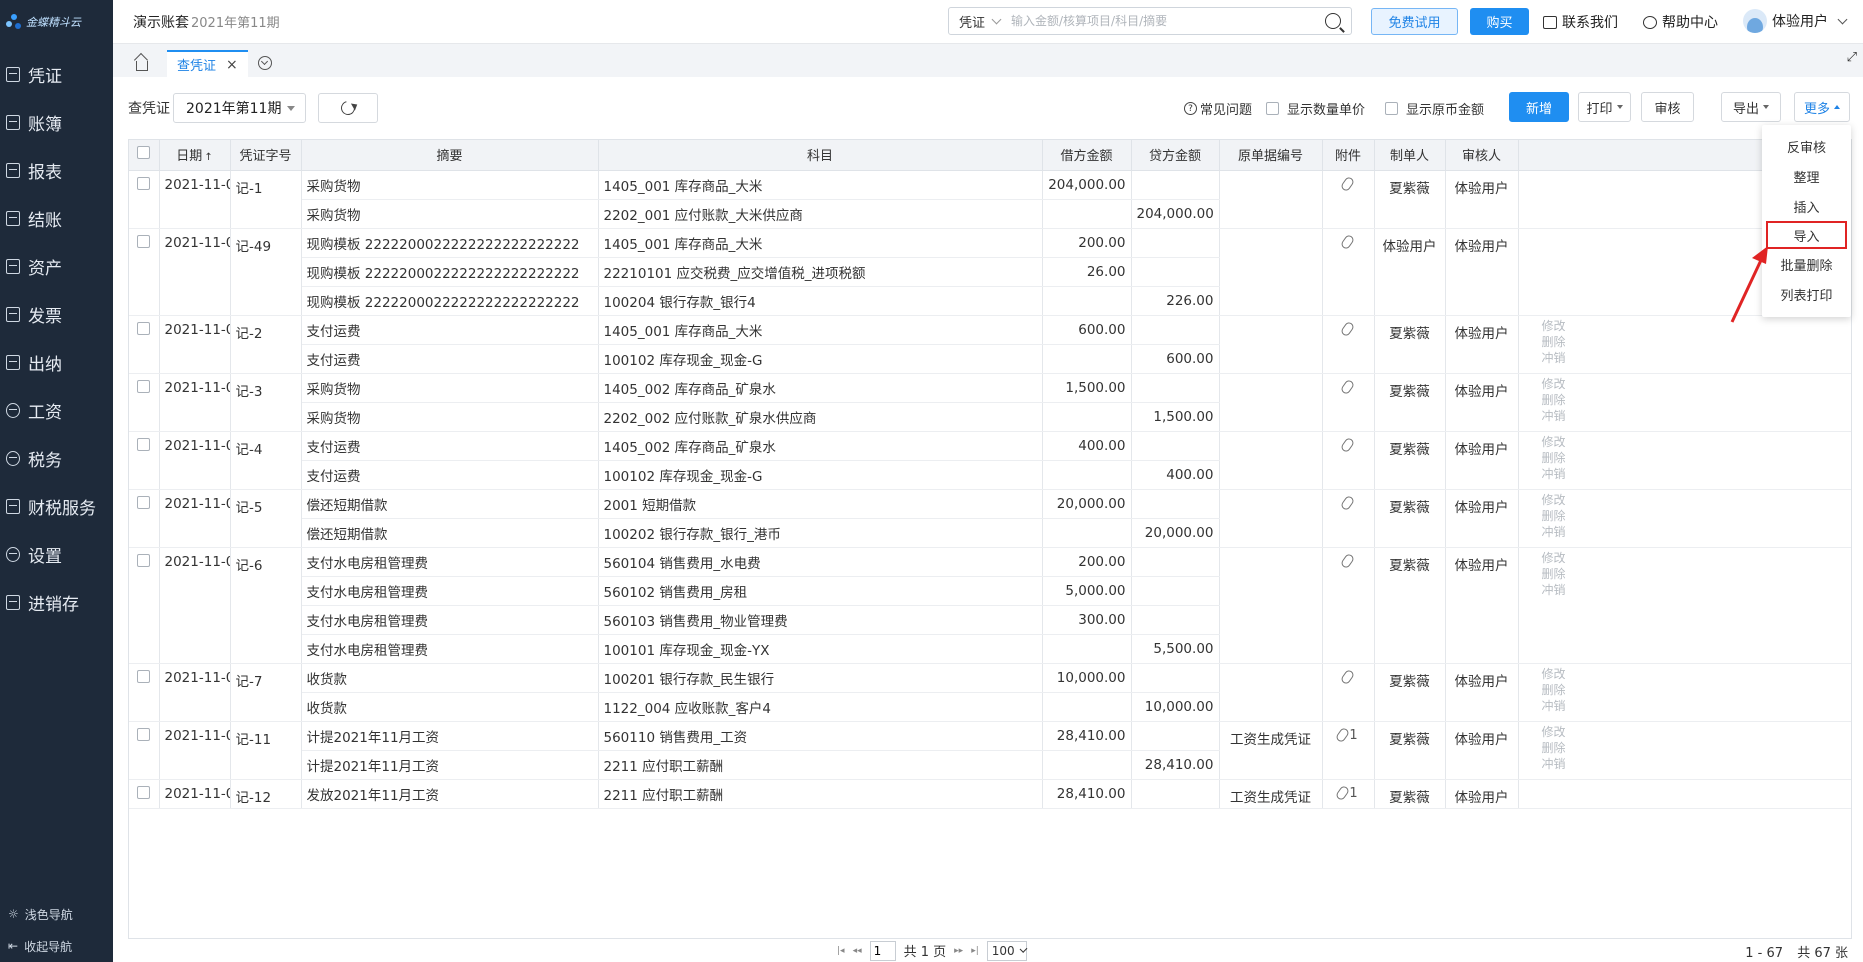 This screenshot has height=962, width=1863. What do you see at coordinates (56, 218) in the screenshot?
I see `sidebar-item-3: 结账` at bounding box center [56, 218].